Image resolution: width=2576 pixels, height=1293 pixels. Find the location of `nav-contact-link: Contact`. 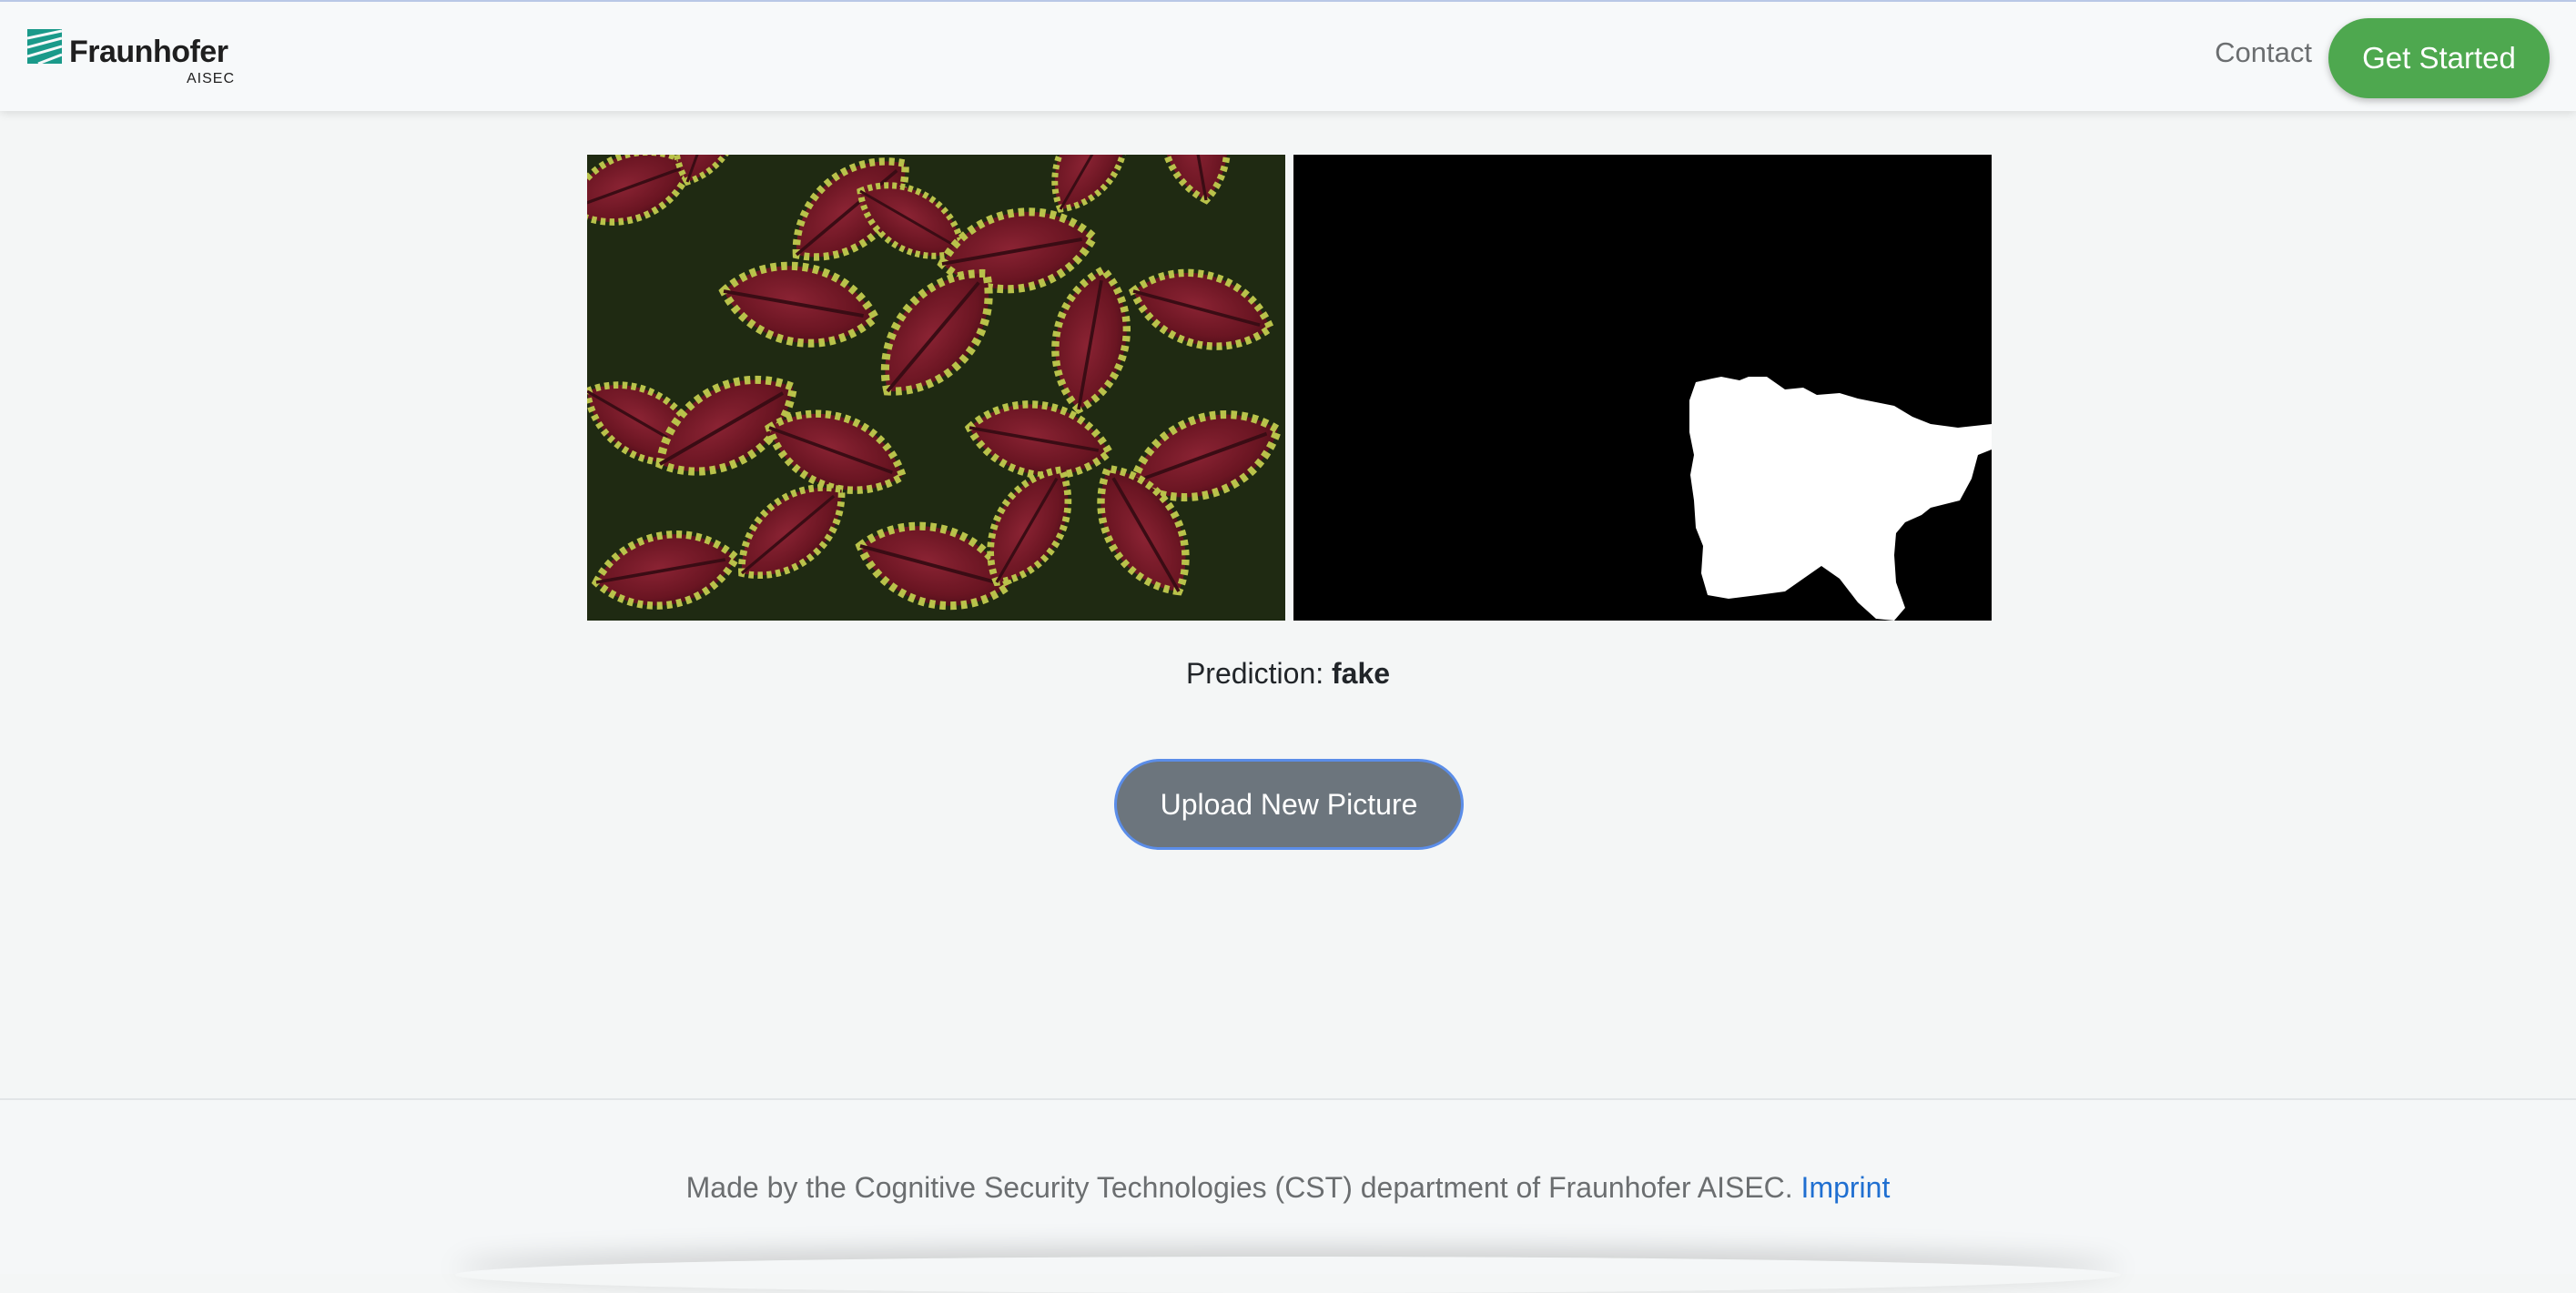

nav-contact-link: Contact is located at coordinates (2263, 52).